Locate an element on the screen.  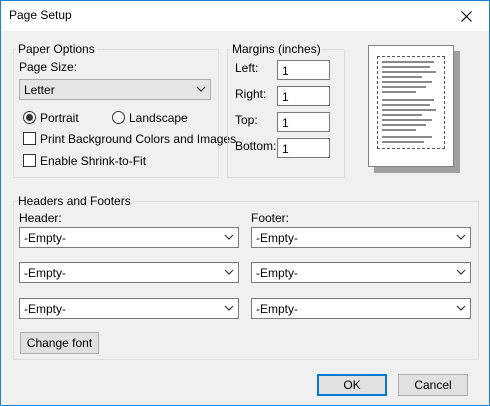
landscape-label: Landscape is located at coordinates (158, 118).